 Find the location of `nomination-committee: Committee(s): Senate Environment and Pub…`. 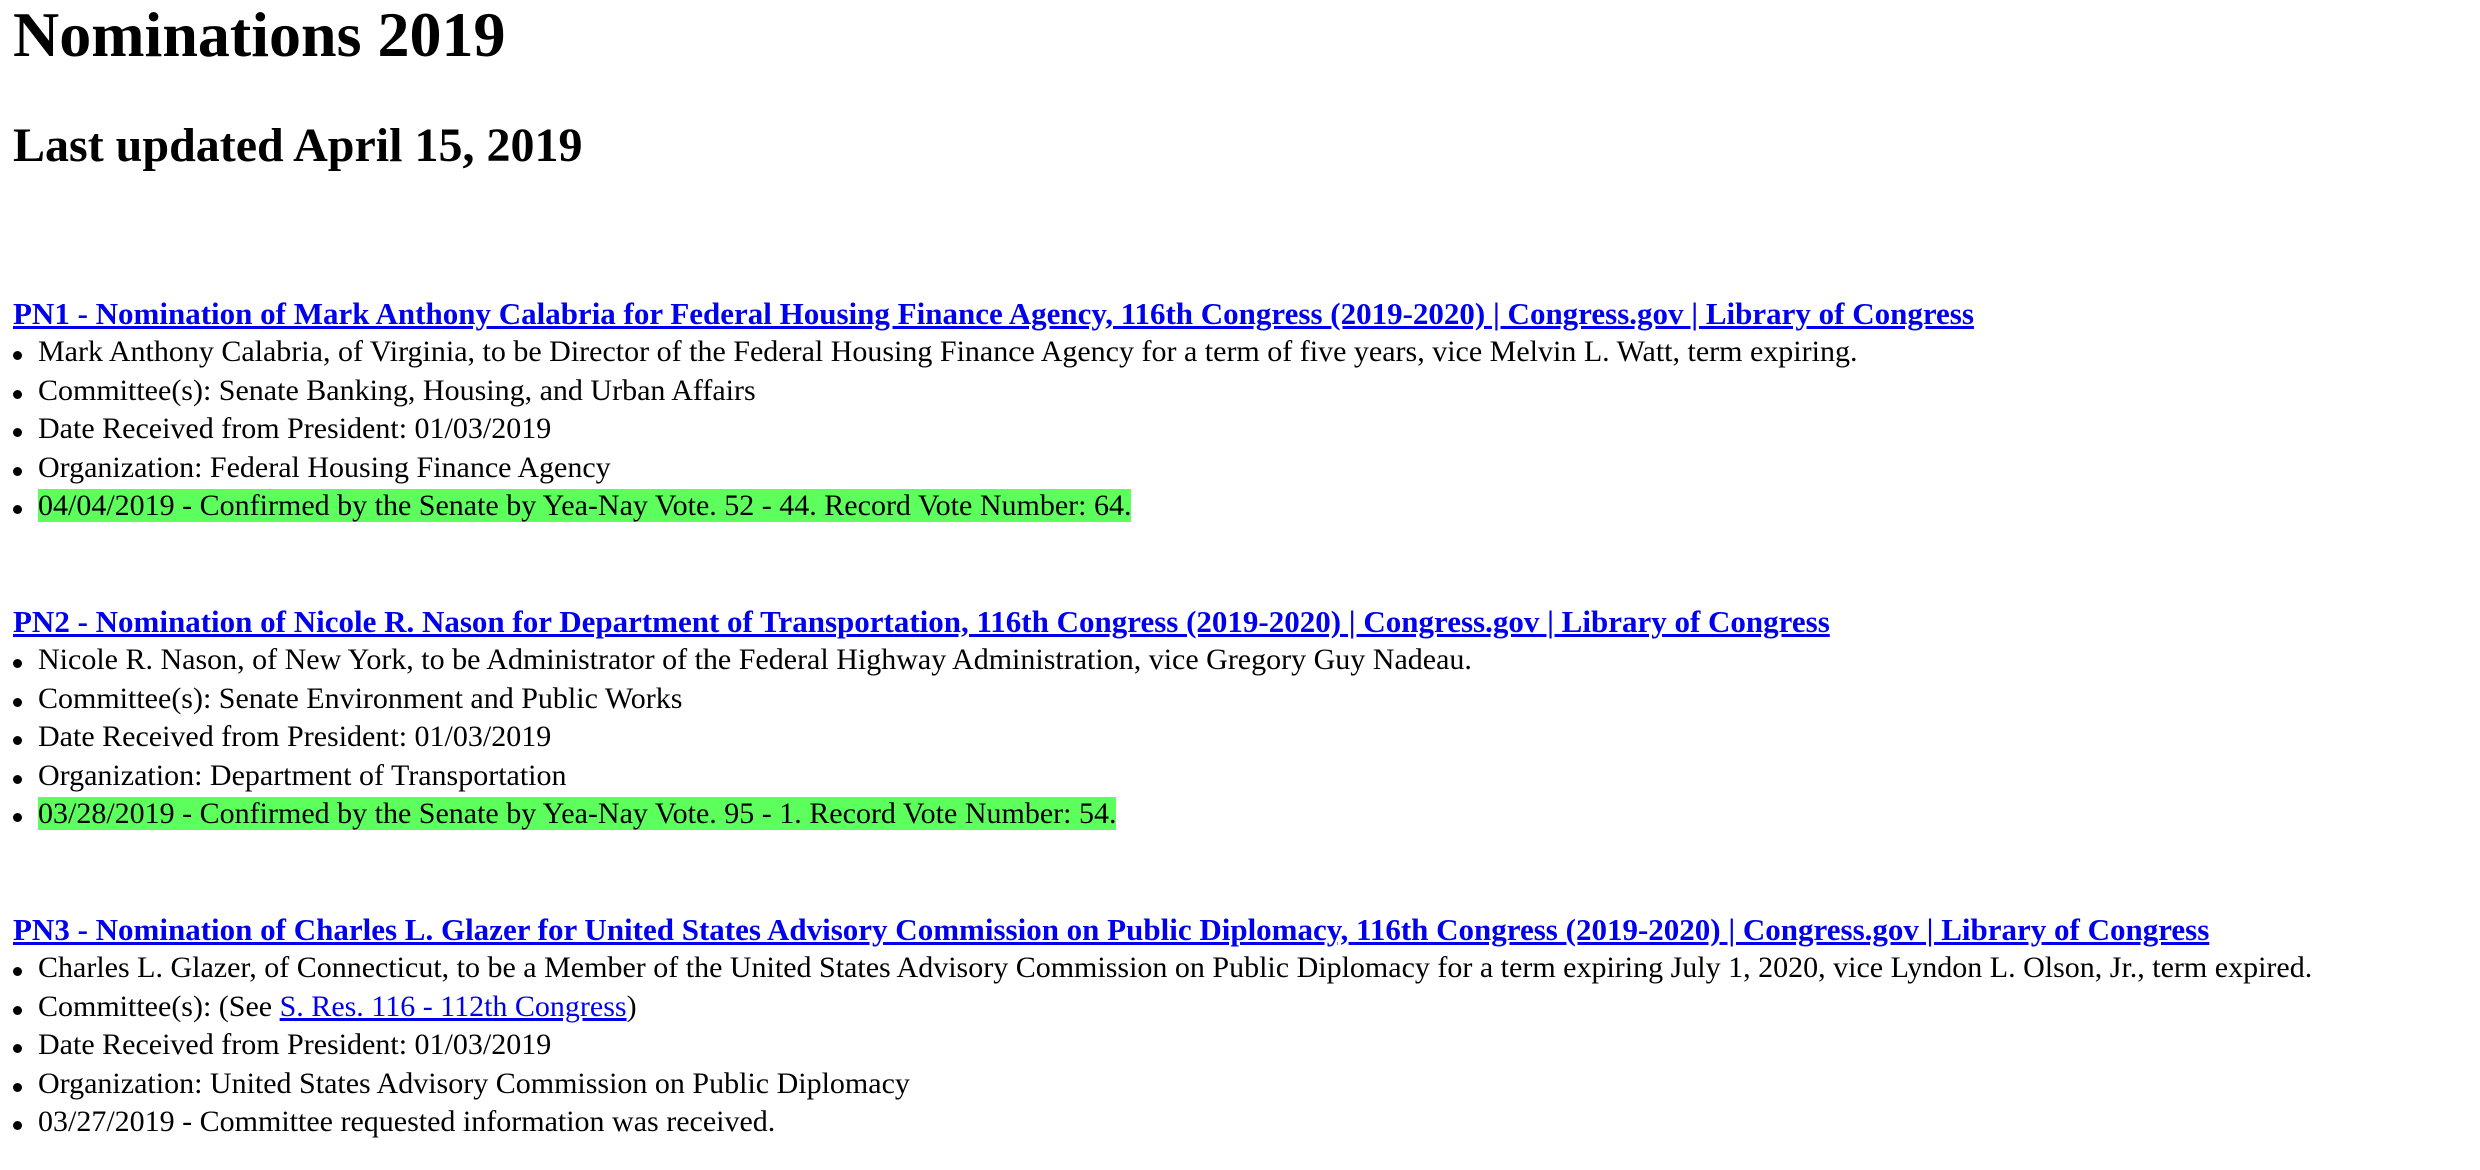

nomination-committee: Committee(s): Senate Environment and Pub… is located at coordinates (1243, 699).